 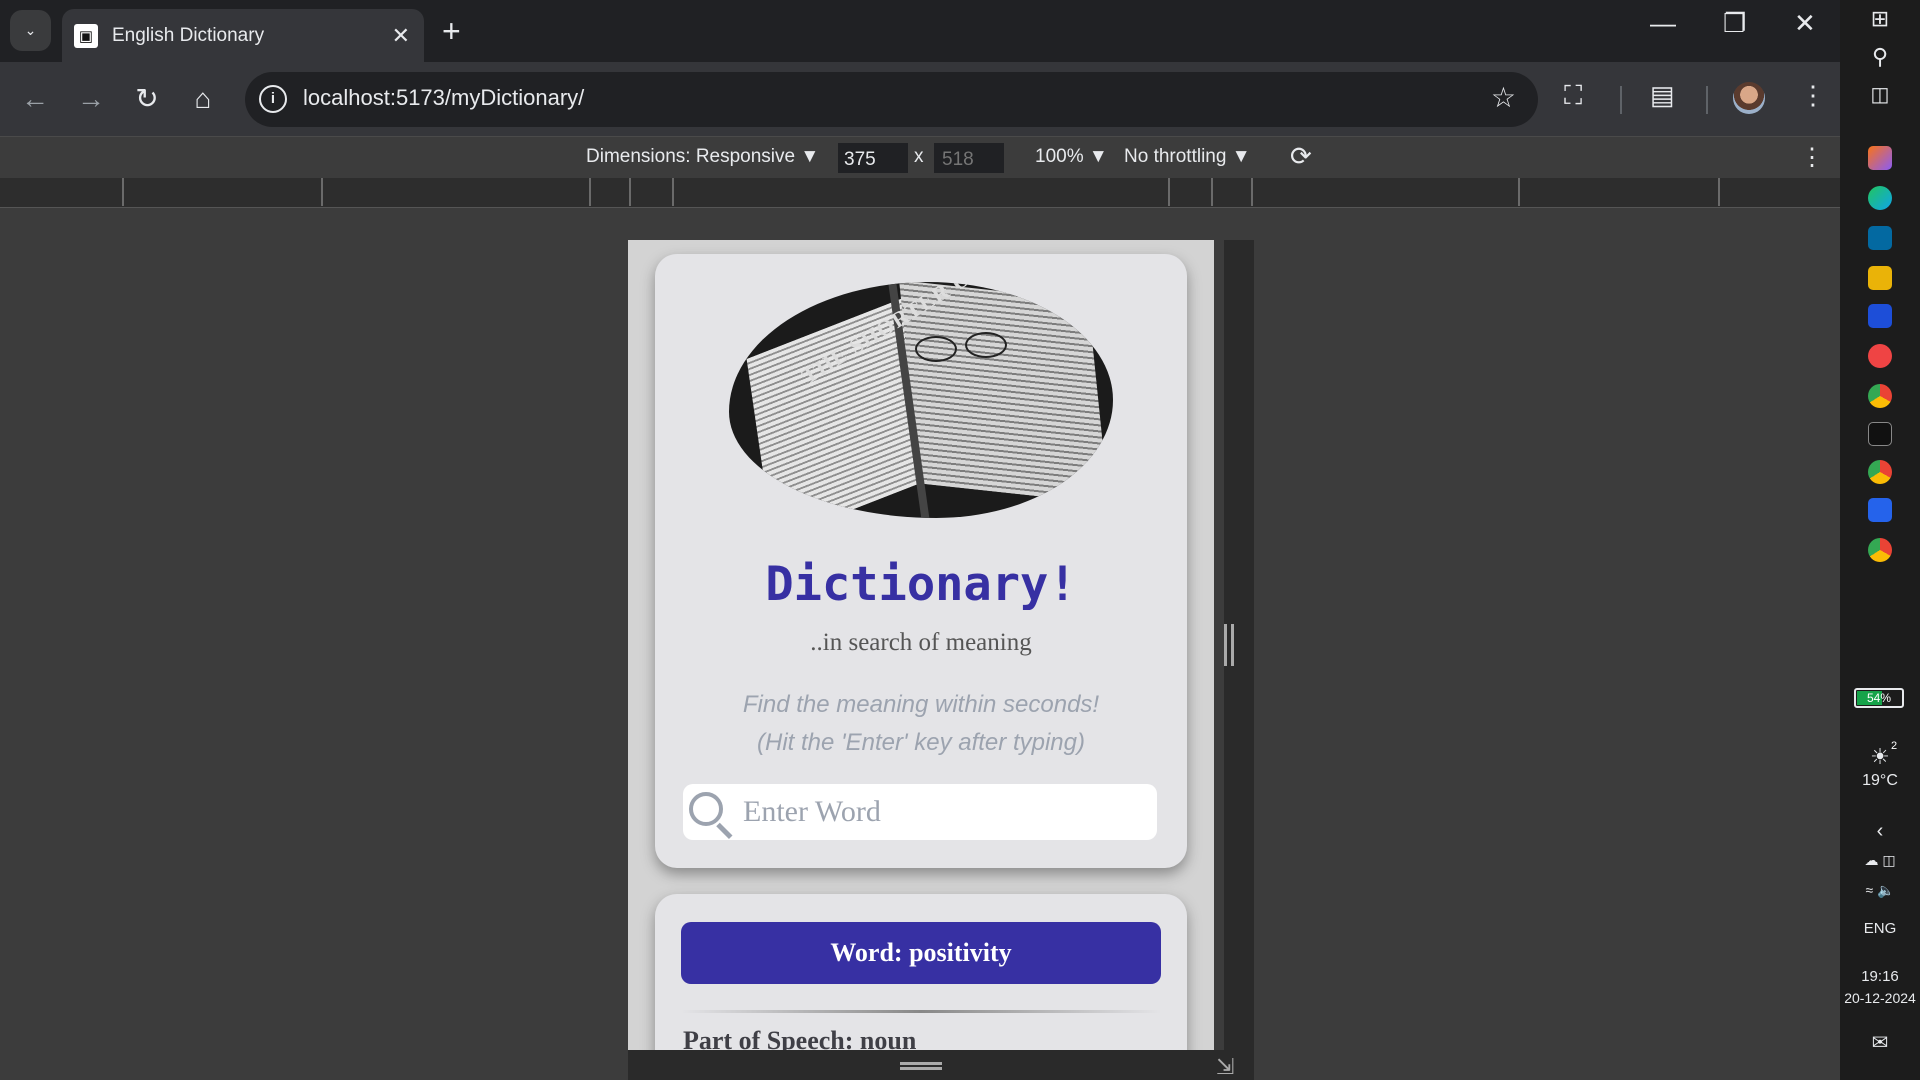 I want to click on tab-strip: ⌄ ▣ English Dictionary ✕ + — ❐ ✕, so click(x=920, y=31).